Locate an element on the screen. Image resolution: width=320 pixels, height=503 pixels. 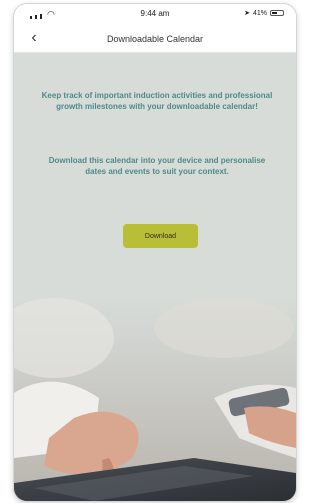
battery-icon is located at coordinates (277, 13).